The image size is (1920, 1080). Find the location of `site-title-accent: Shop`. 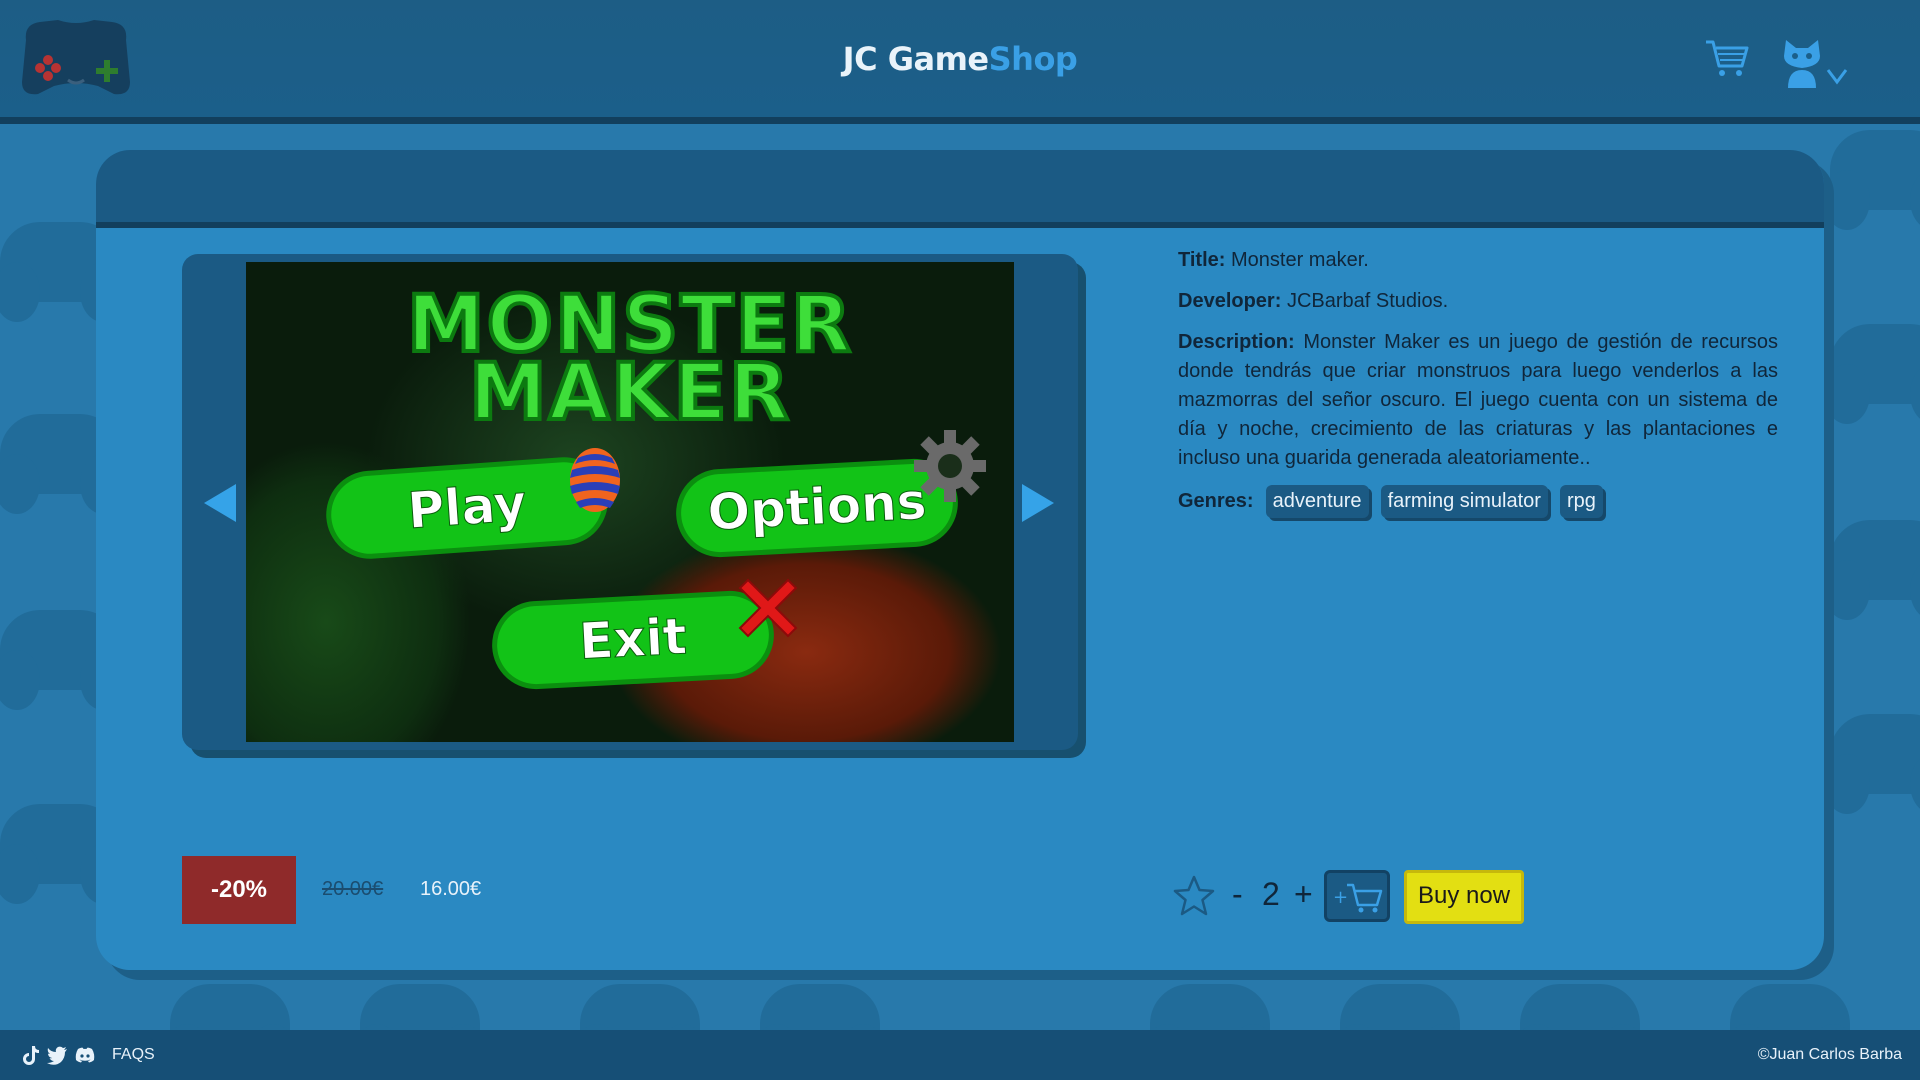

site-title-accent: Shop is located at coordinates (1033, 59).